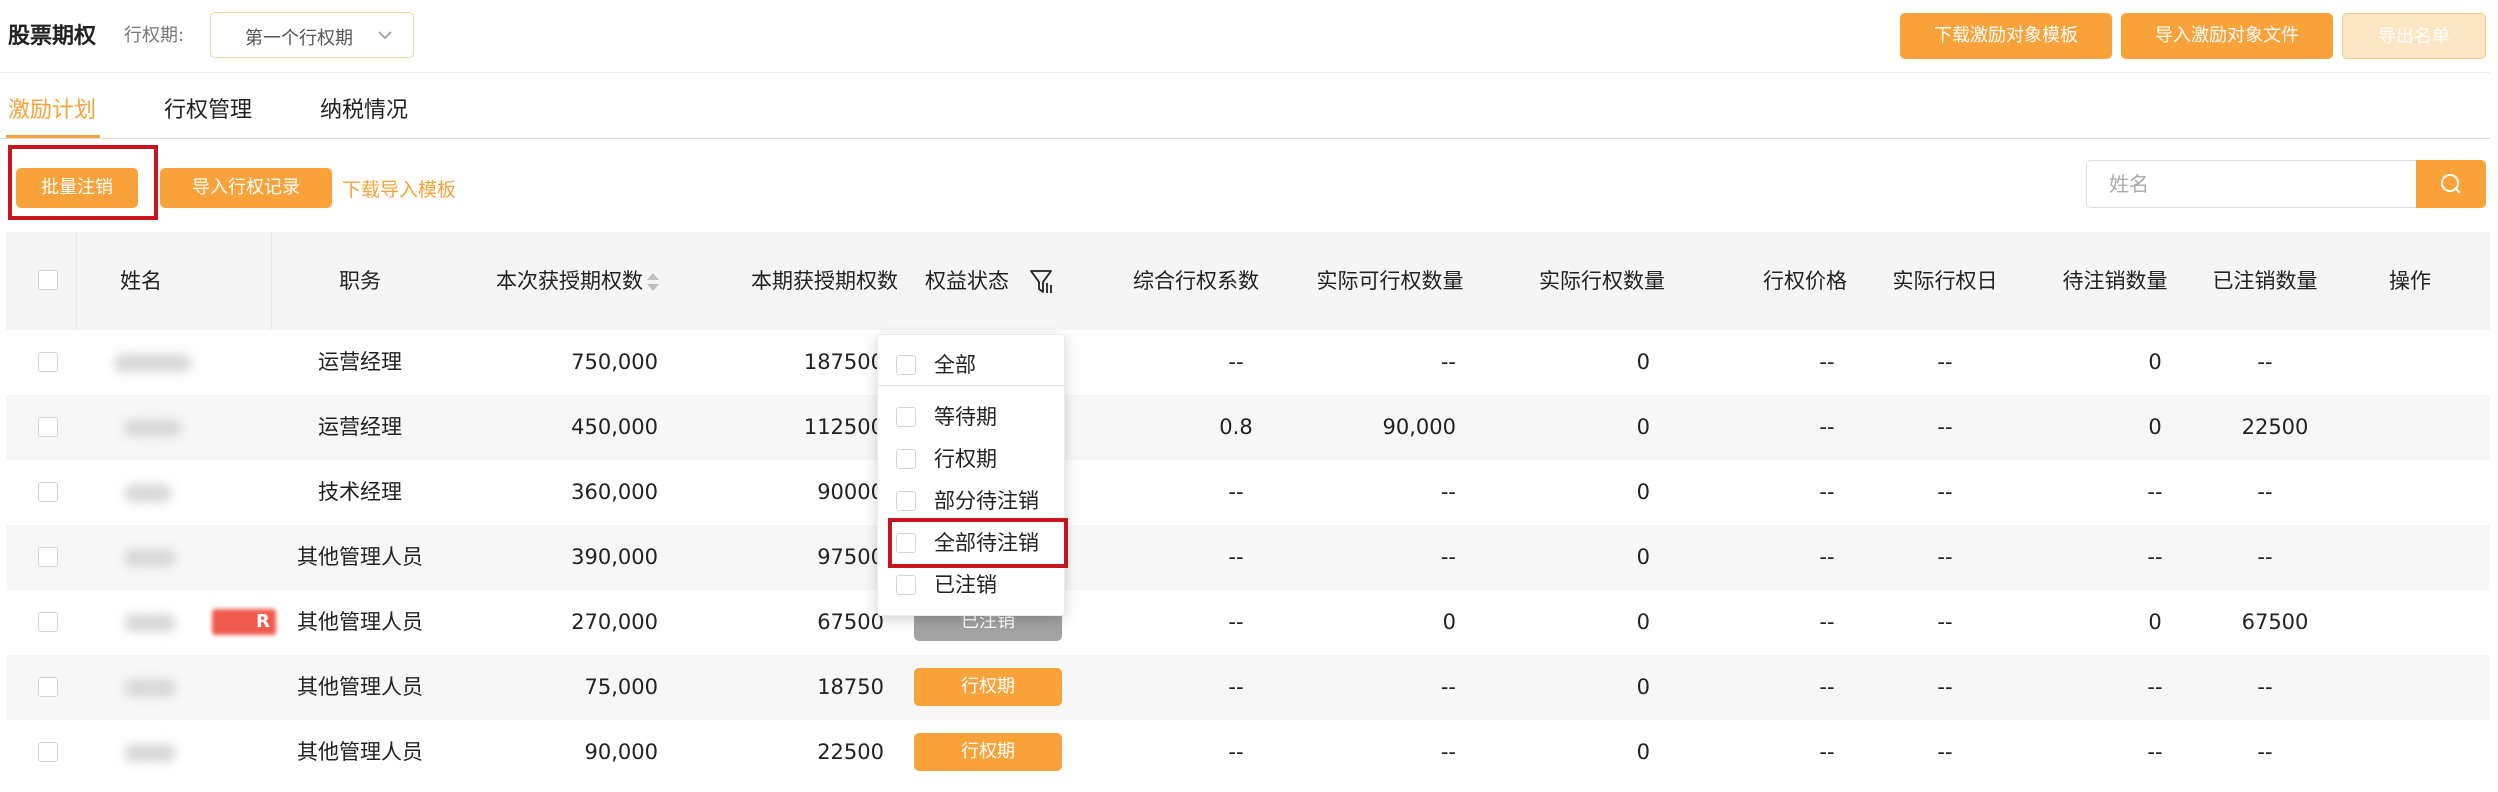 This screenshot has height=792, width=2498. What do you see at coordinates (978, 543) in the screenshot?
I see `highlight-box-all-pending` at bounding box center [978, 543].